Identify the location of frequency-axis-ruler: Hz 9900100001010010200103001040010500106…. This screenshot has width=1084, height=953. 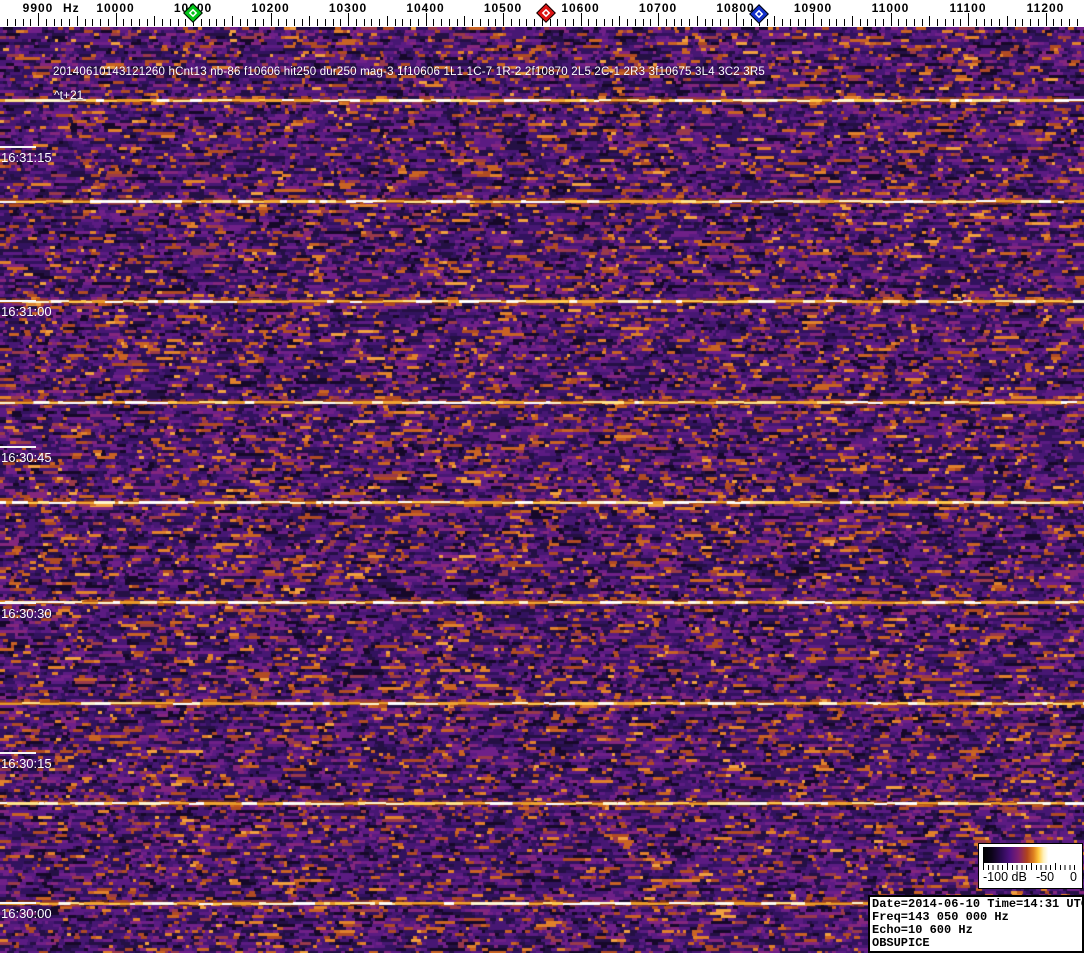
(542, 13).